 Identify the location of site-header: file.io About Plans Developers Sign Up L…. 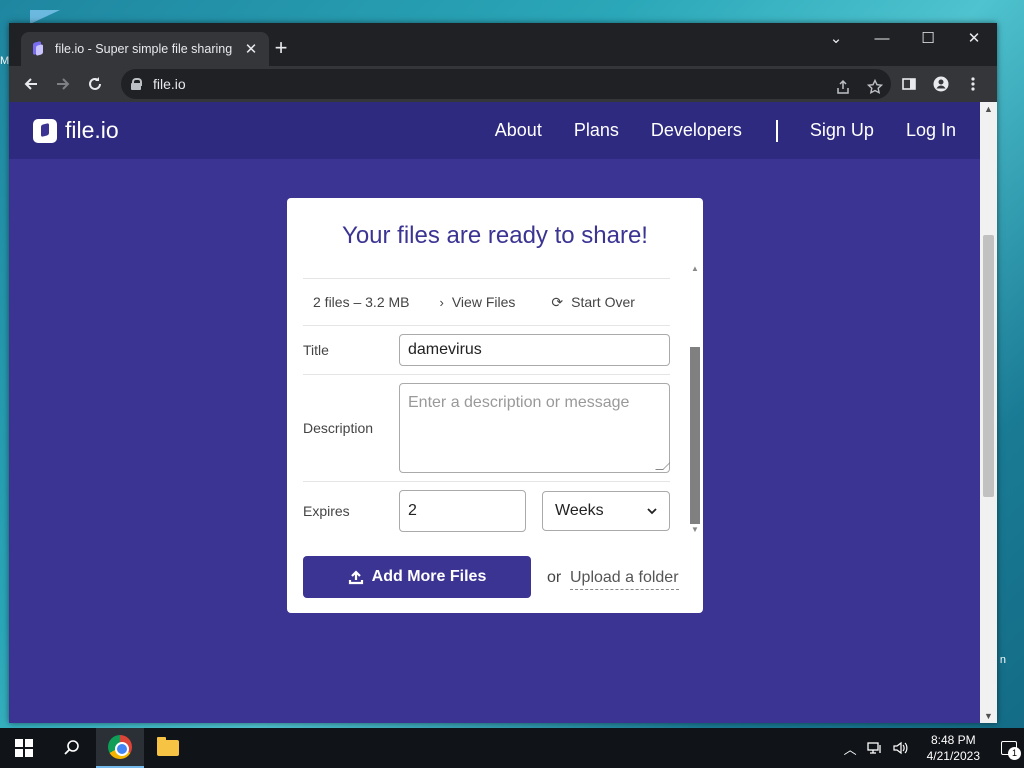
(503, 130).